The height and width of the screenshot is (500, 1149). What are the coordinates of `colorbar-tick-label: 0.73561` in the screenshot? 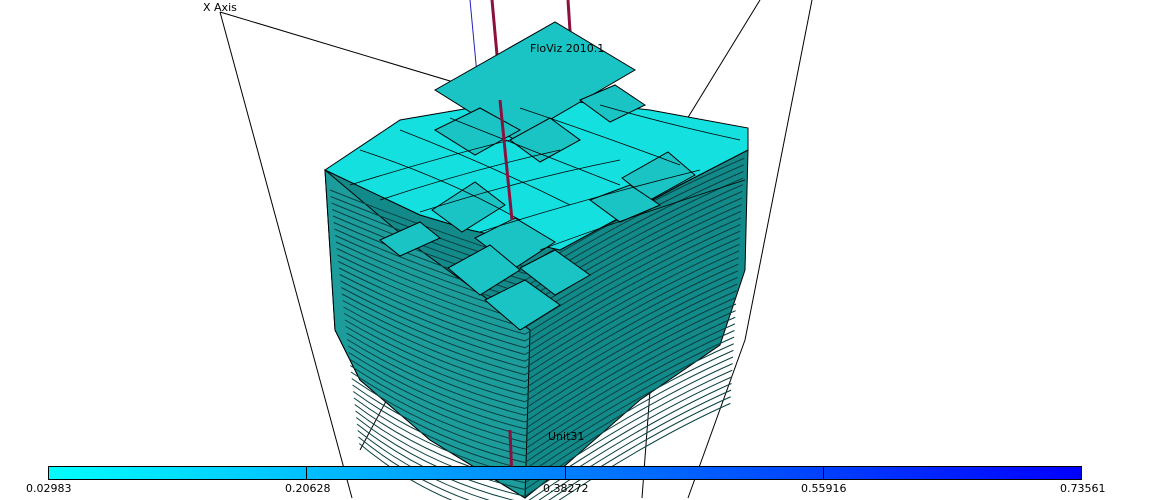 It's located at (1083, 488).